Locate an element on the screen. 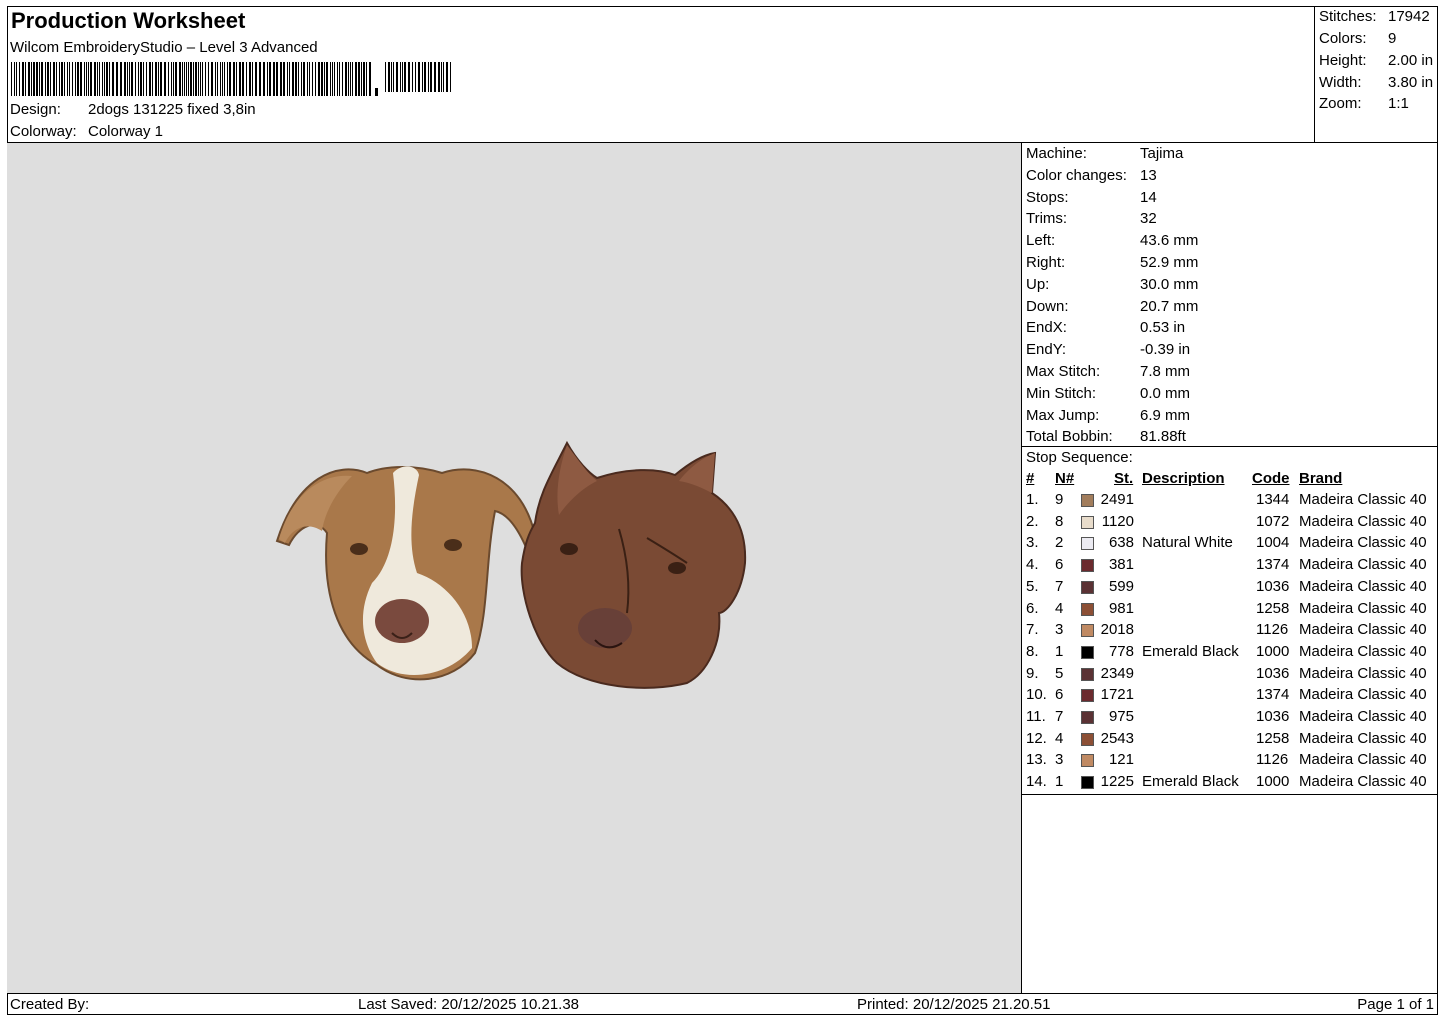 This screenshot has width=1445, height=1021. colors-value: 9 is located at coordinates (1392, 38).